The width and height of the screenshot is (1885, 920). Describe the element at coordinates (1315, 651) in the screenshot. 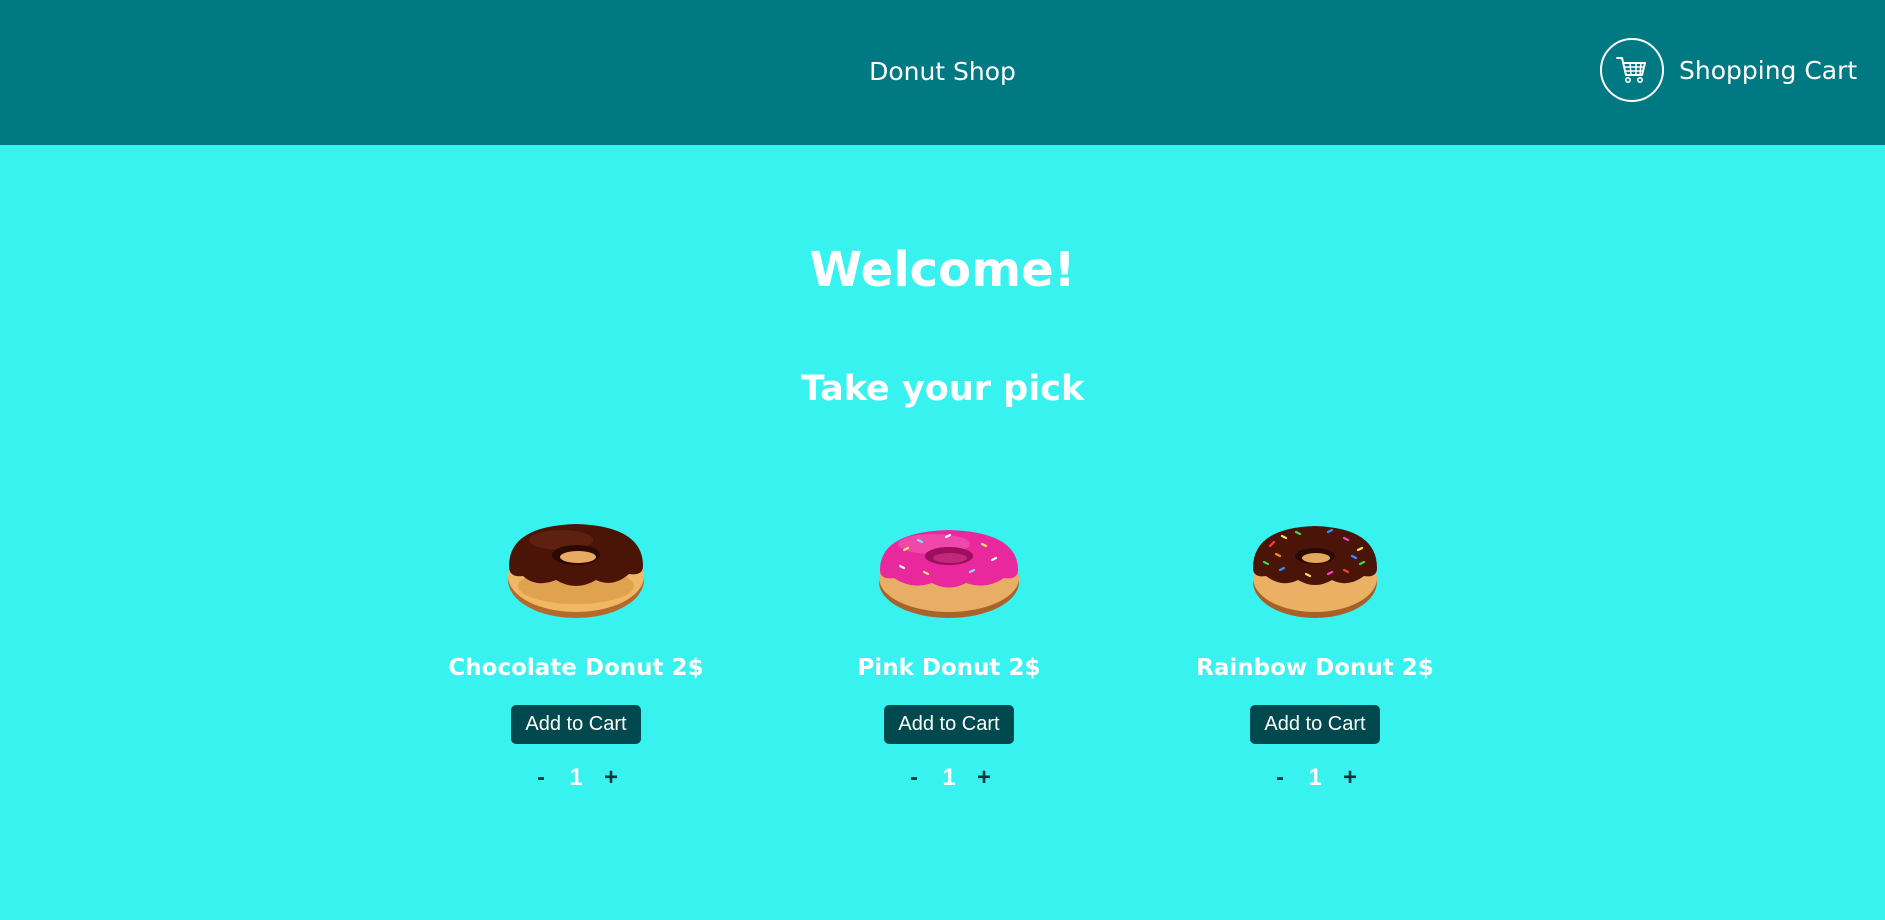

I see `product-card-rainbow: Rainbow Donut 2$ Add to Cart - 1 +` at that location.